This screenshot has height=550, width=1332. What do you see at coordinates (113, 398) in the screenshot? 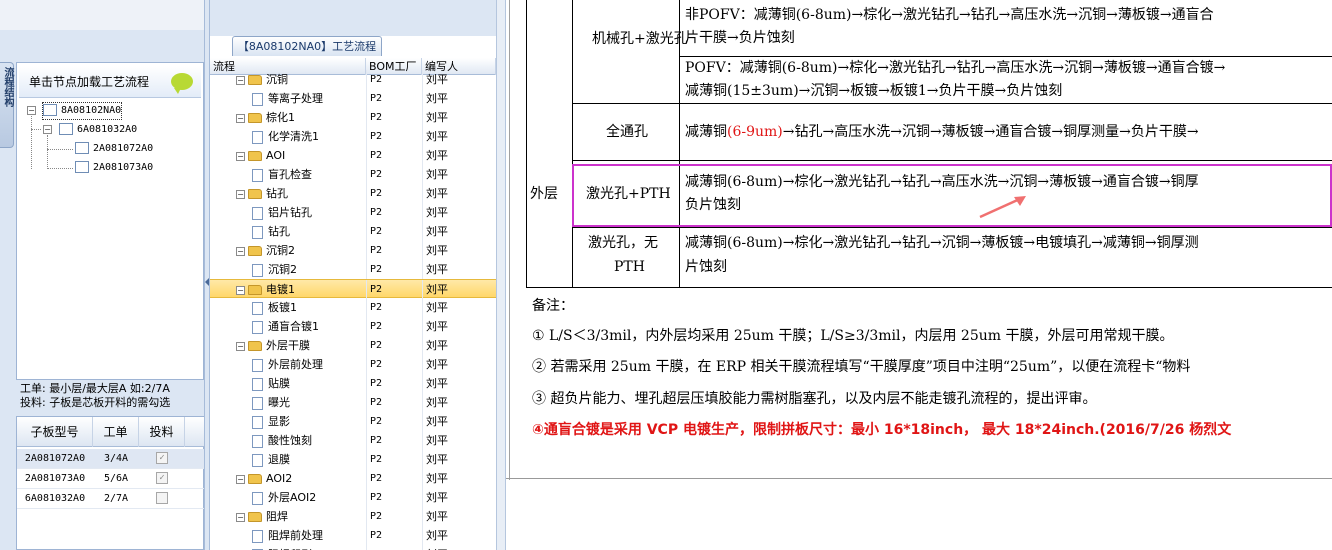
I see `info-text: 工单: 最小层/最大层A 如:2/7A 投料: 子板是芯板开料的需勾选` at bounding box center [113, 398].